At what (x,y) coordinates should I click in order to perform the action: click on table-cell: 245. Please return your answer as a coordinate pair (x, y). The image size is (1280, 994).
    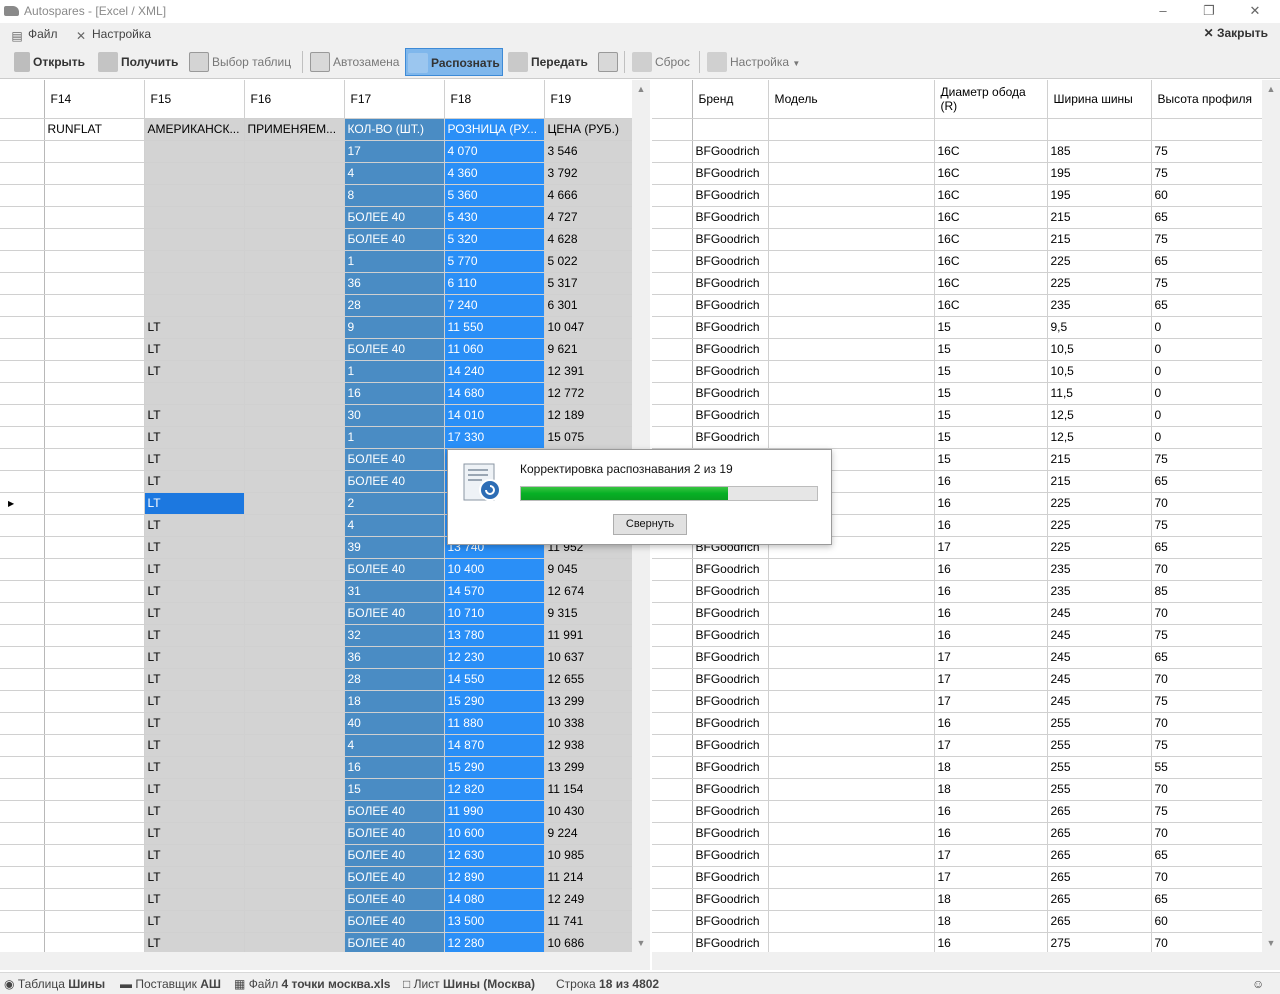
    Looking at the image, I should click on (1099, 679).